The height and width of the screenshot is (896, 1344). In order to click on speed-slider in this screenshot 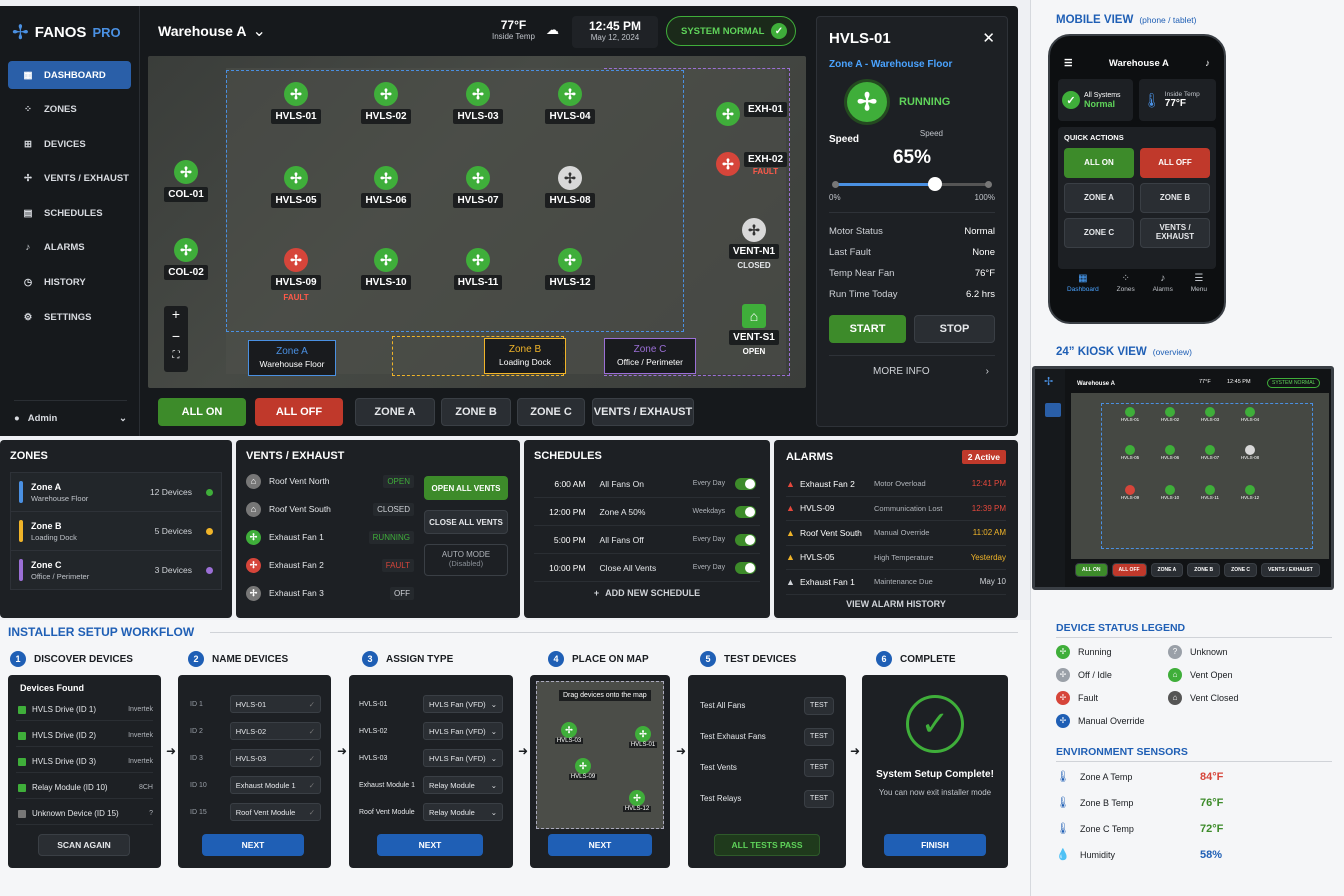, I will do `click(912, 184)`.